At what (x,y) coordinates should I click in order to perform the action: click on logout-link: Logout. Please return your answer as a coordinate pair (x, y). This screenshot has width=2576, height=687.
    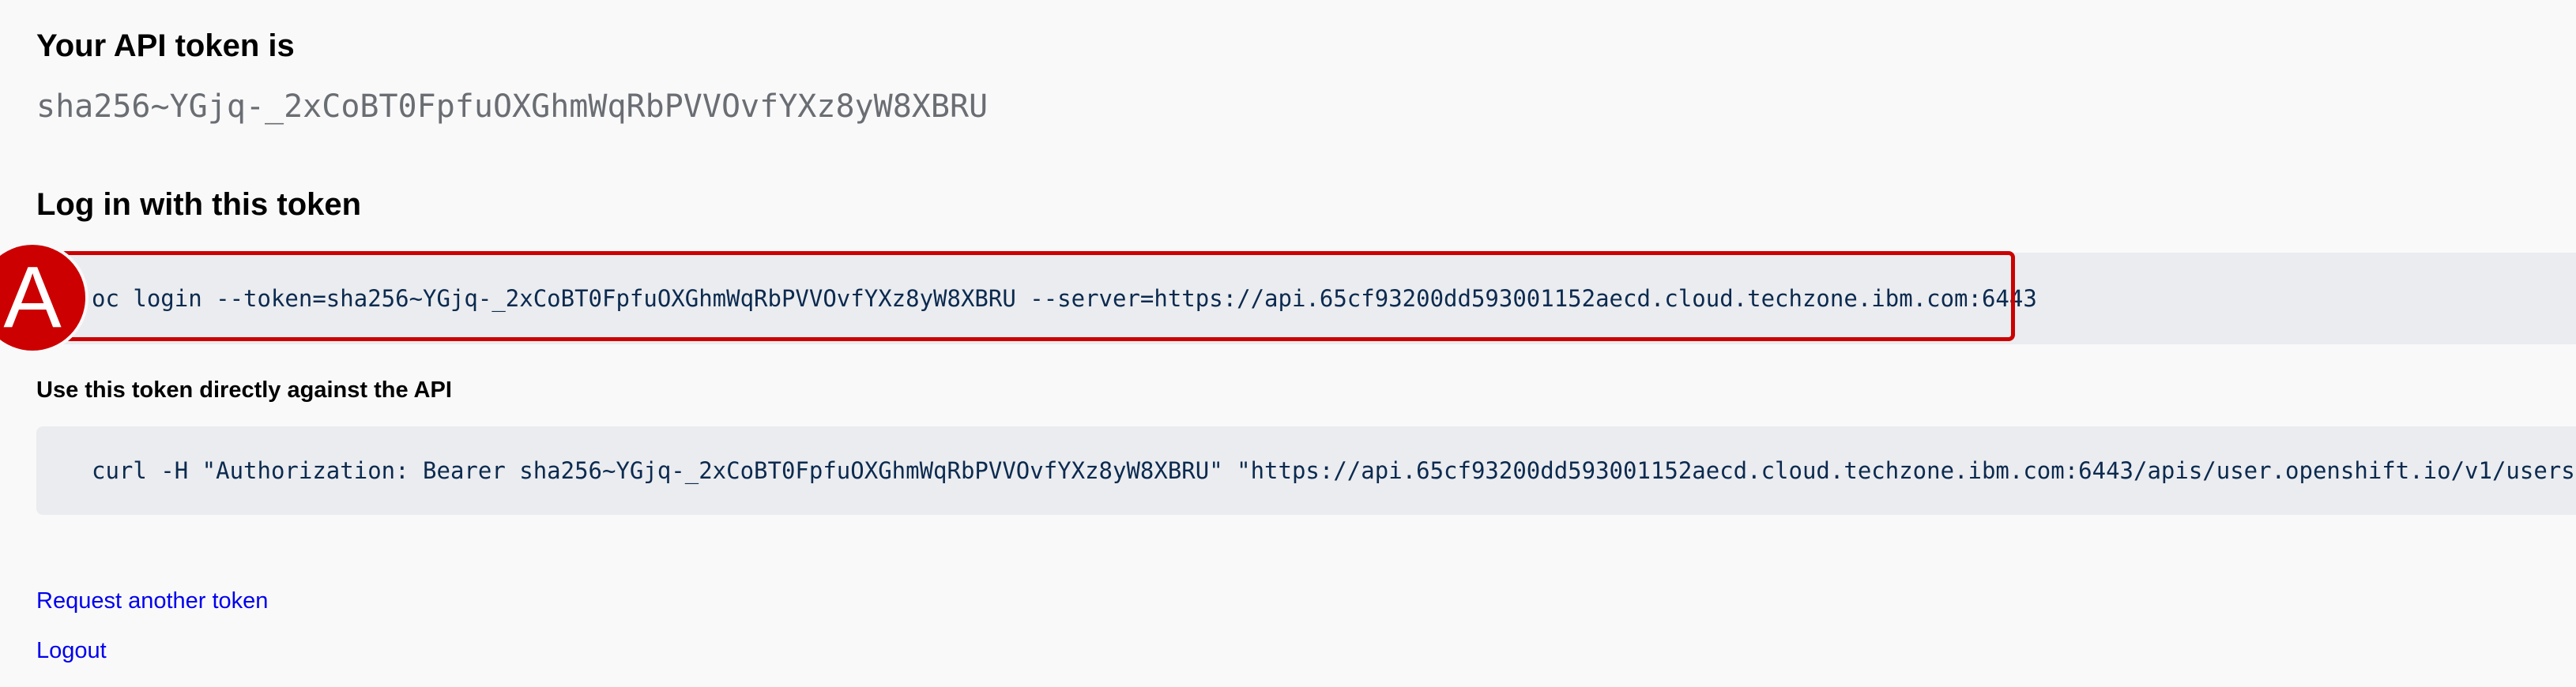
    Looking at the image, I should click on (71, 651).